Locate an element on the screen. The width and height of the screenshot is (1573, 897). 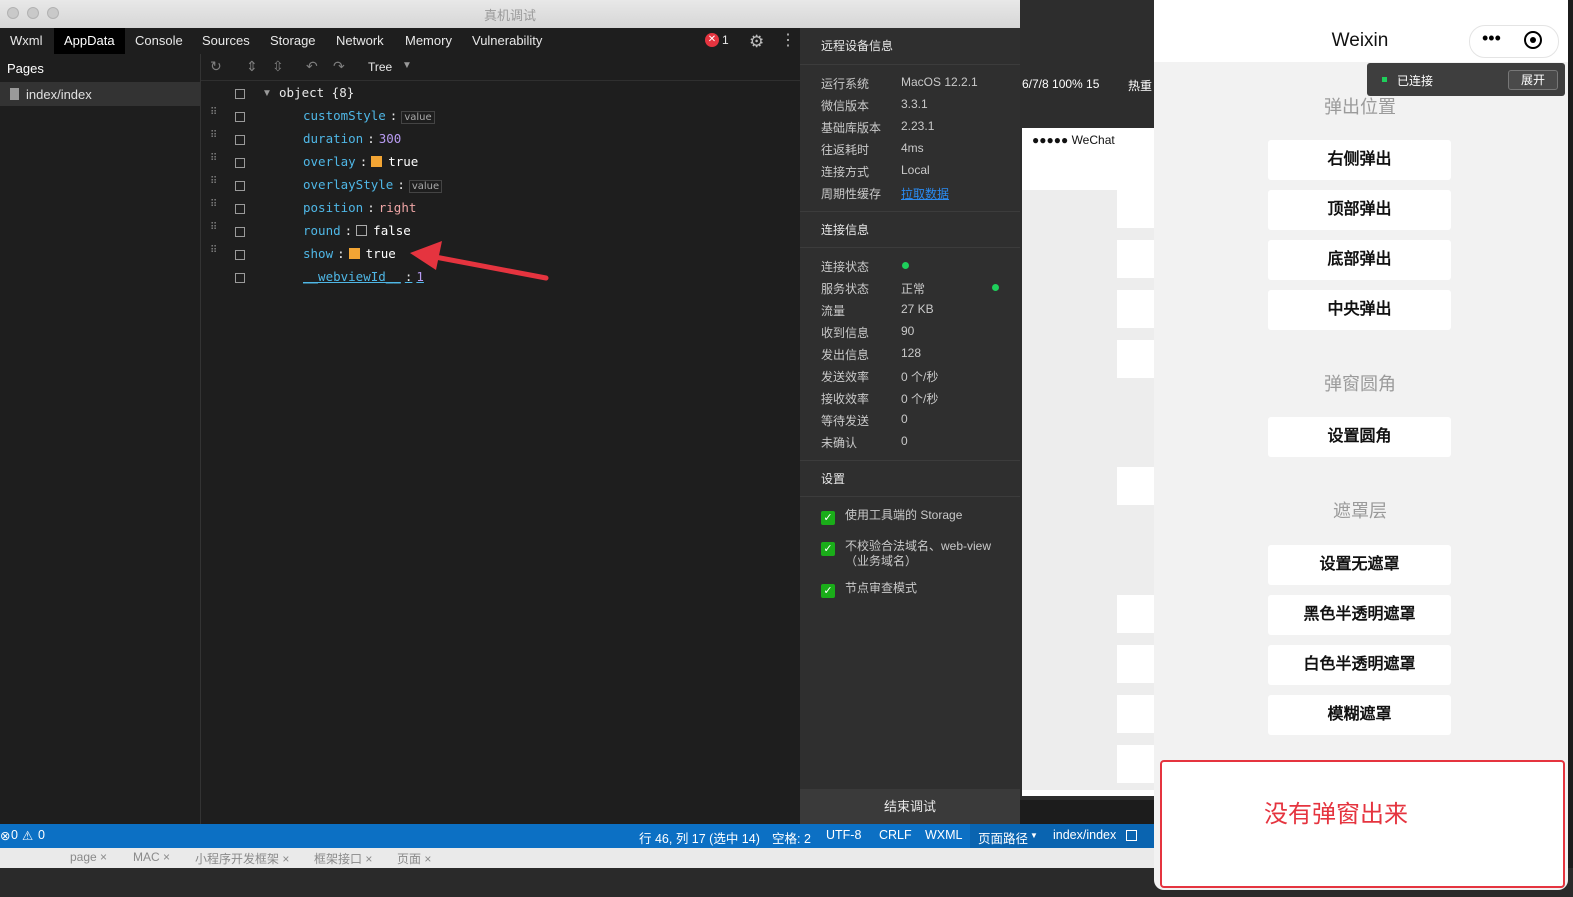
settings-checkbox-storage: ✓ is located at coordinates (828, 518).